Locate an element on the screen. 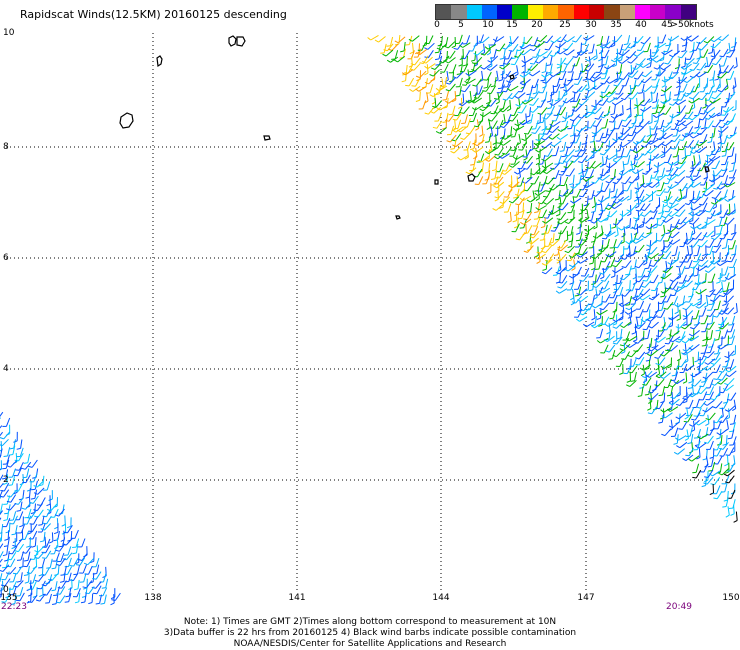 Image resolution: width=740 pixels, height=650 pixels. longitude-label: 147 is located at coordinates (586, 598).